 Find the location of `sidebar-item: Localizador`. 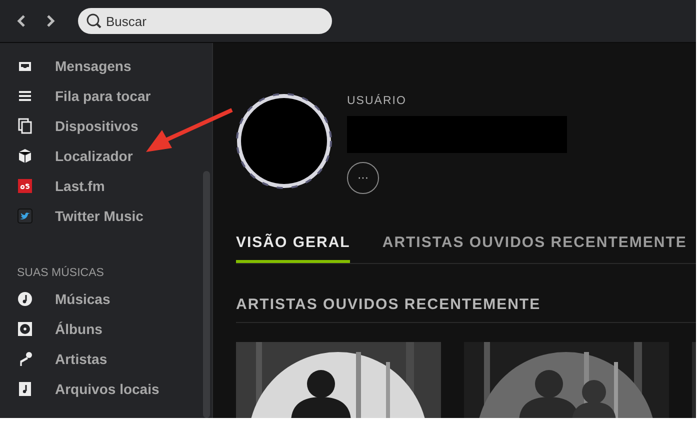

sidebar-item: Localizador is located at coordinates (100, 156).